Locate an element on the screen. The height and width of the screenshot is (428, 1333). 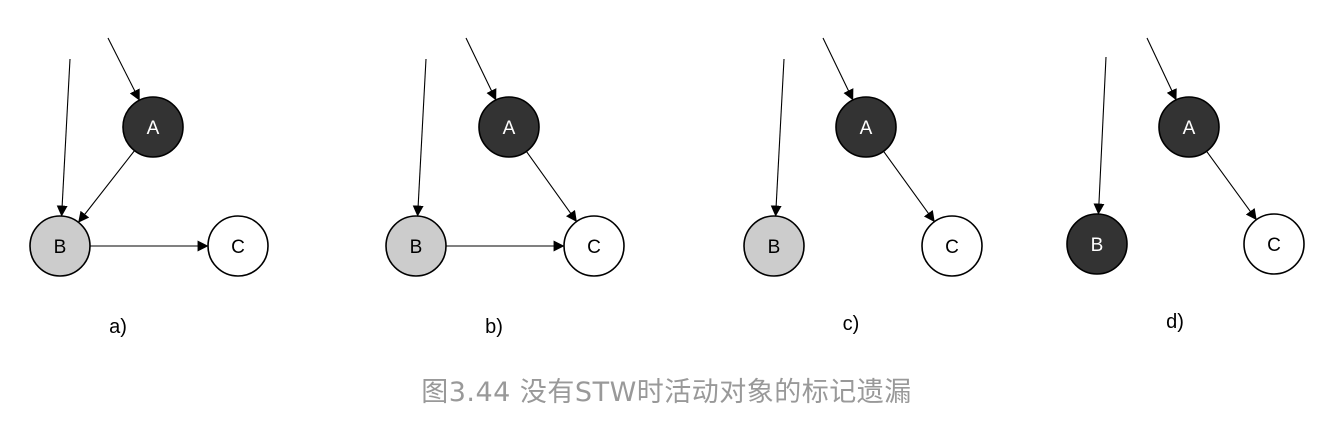
panel-d-edge-a-to-c is located at coordinates (1231, 185).